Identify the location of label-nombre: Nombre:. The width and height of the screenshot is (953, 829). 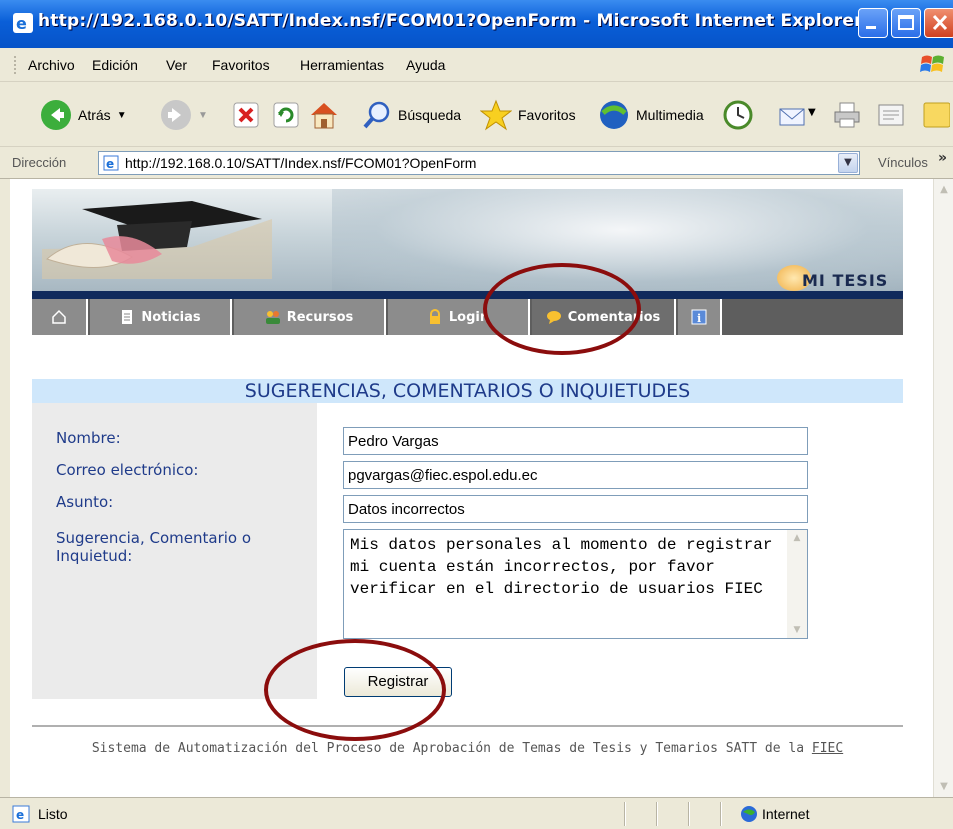
(88, 438).